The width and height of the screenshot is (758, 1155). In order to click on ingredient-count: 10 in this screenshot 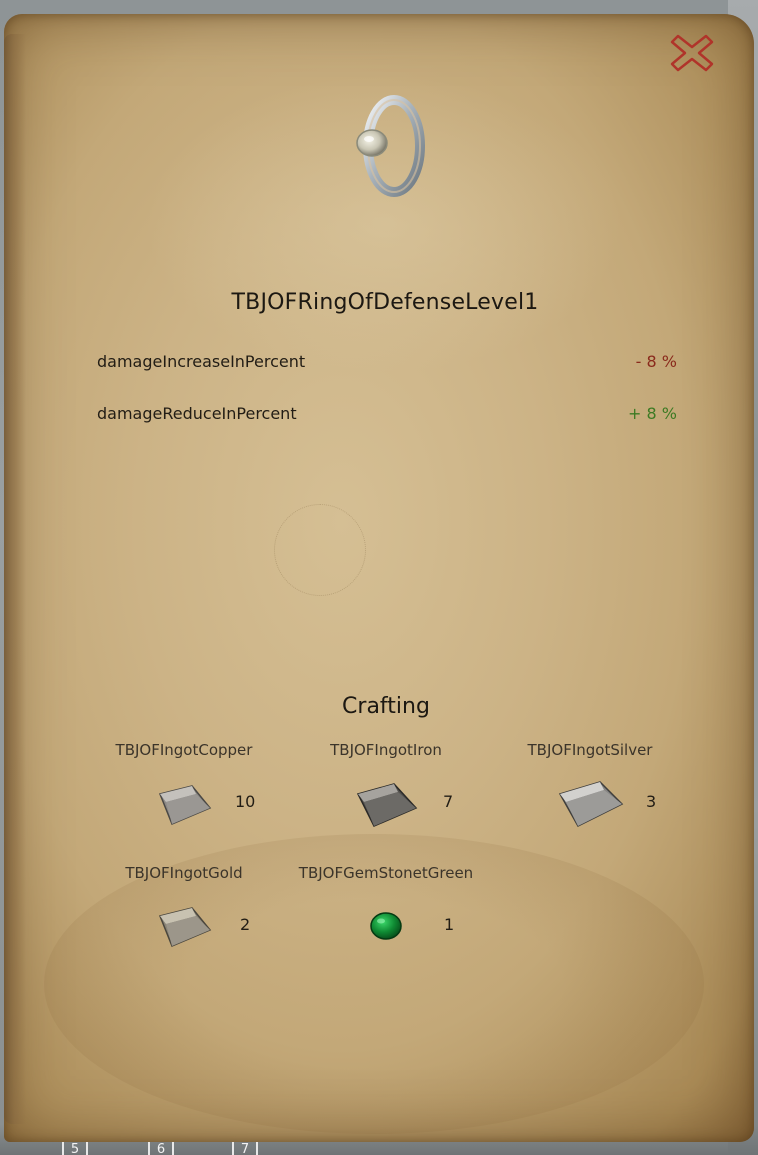, I will do `click(245, 801)`.